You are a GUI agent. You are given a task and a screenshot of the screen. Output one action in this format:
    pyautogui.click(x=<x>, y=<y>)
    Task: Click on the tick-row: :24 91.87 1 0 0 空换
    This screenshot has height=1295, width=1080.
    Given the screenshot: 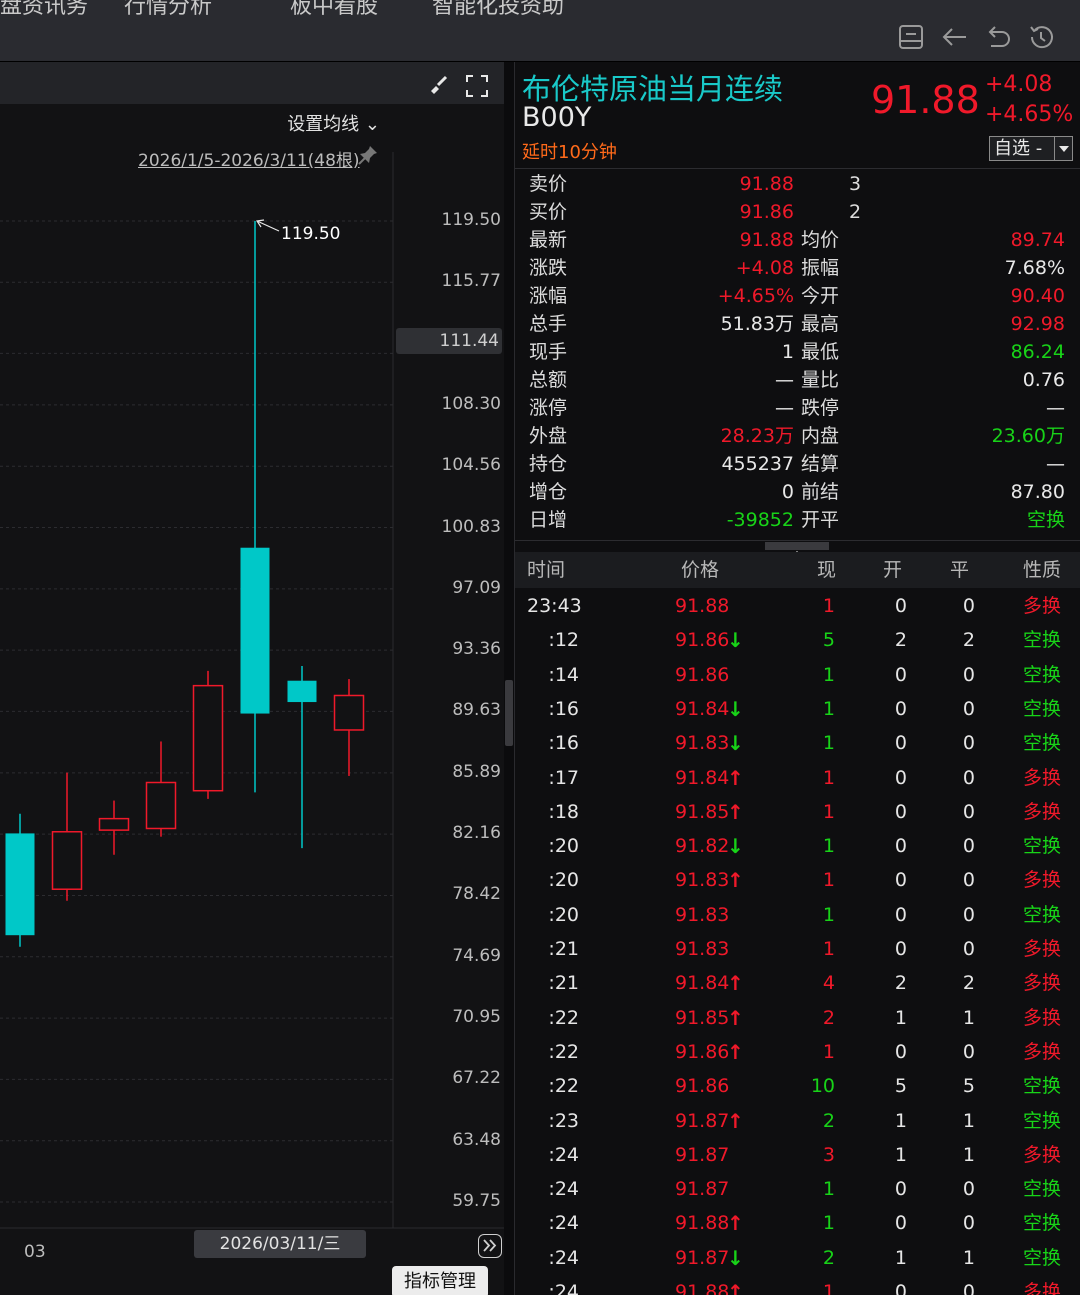 What is the action you would take?
    pyautogui.click(x=797, y=1189)
    